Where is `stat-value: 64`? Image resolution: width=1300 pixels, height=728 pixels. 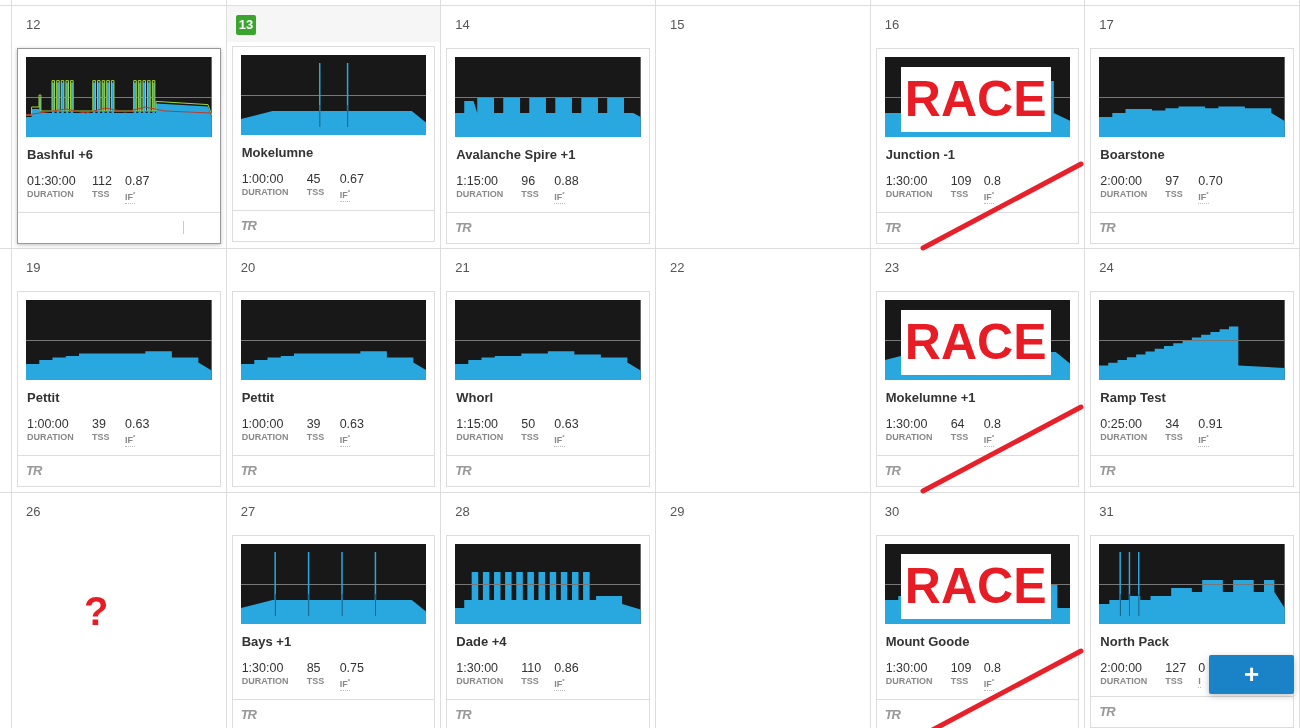
stat-value: 64 is located at coordinates (957, 424).